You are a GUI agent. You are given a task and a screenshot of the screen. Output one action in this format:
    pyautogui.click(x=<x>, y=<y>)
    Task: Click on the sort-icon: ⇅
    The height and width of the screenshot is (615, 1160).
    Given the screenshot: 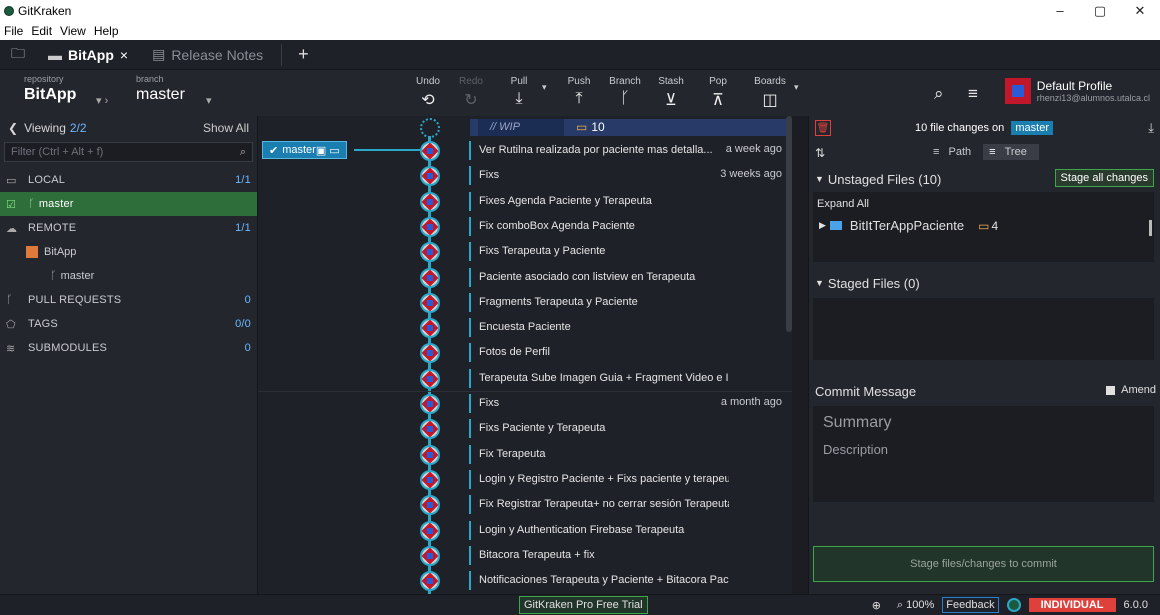 What is the action you would take?
    pyautogui.click(x=820, y=153)
    